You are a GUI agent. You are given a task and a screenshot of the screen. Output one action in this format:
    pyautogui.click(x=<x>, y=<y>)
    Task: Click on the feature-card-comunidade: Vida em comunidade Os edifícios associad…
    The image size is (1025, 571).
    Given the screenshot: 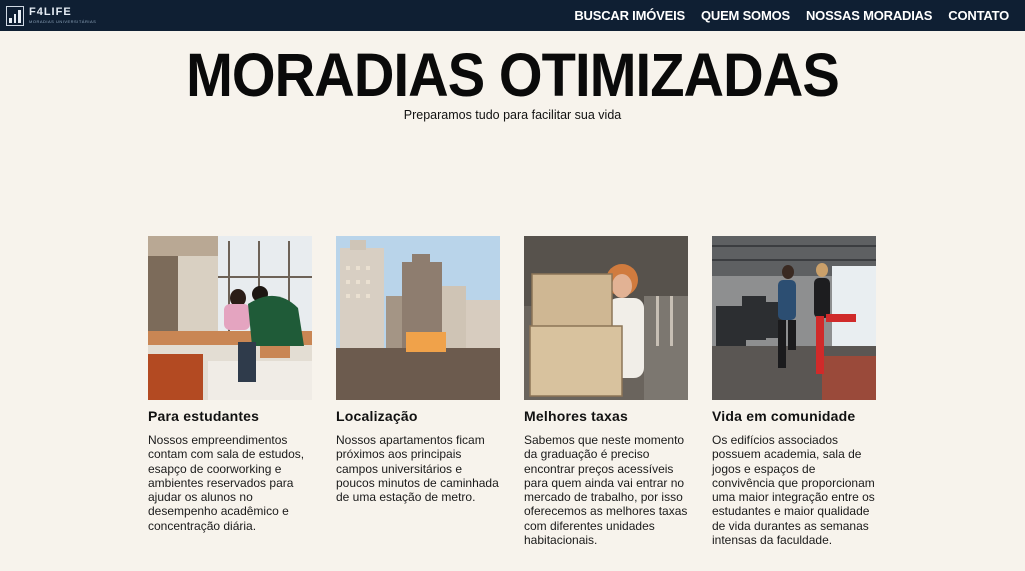 What is the action you would take?
    pyautogui.click(x=794, y=391)
    